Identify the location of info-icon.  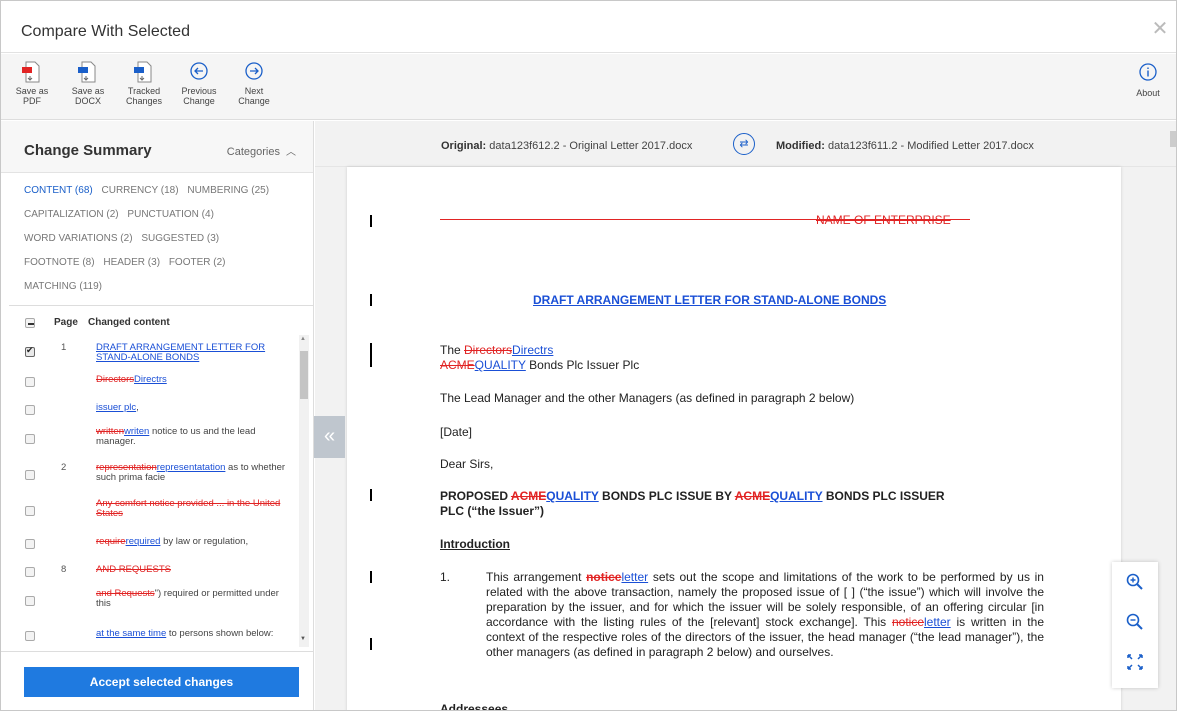
(1148, 72).